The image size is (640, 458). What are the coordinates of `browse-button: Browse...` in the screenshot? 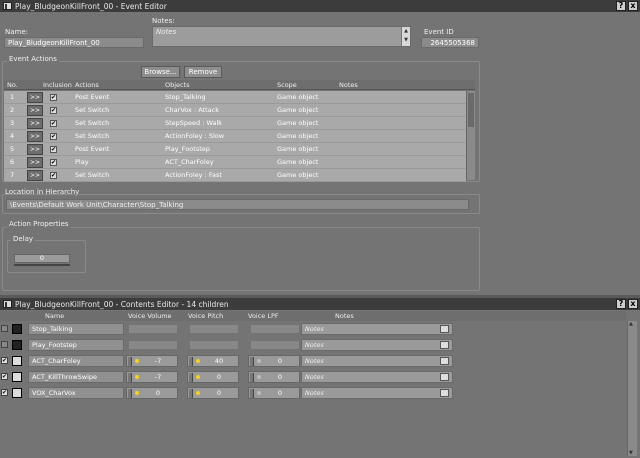 It's located at (160, 72).